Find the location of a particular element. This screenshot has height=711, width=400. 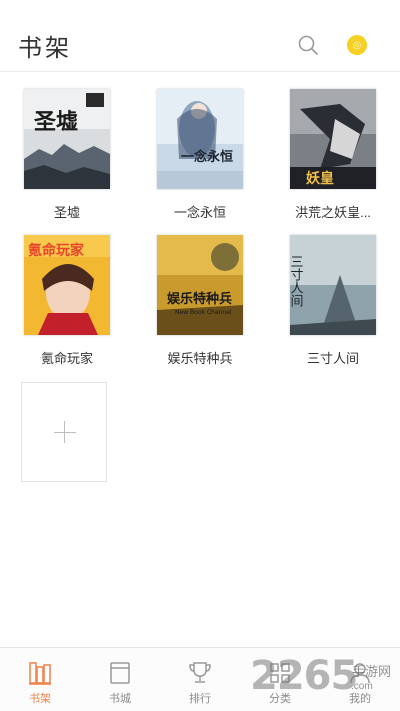

search-icon is located at coordinates (308, 45).